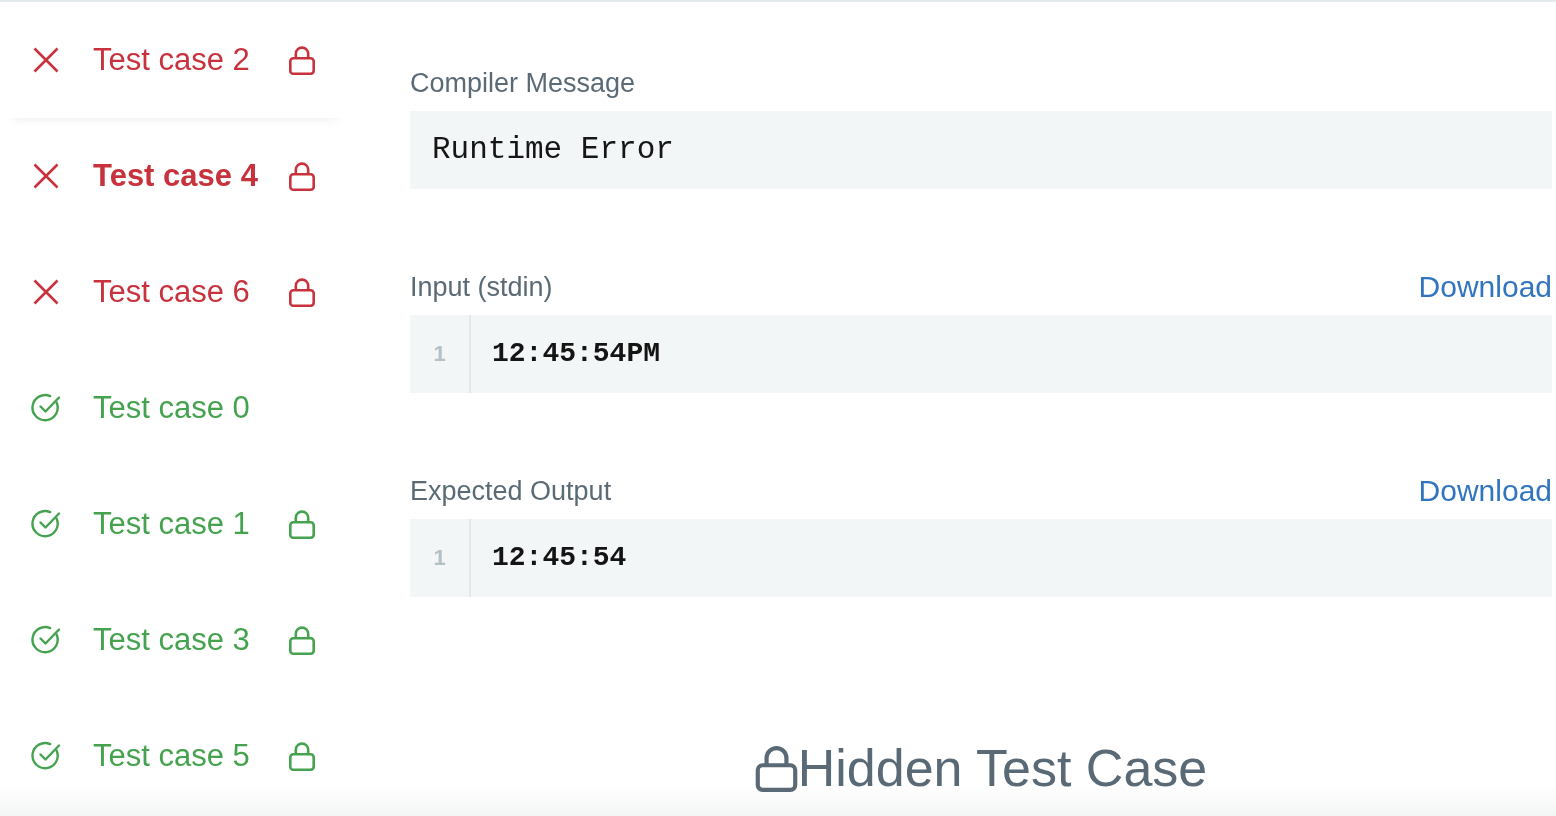 The width and height of the screenshot is (1556, 816). I want to click on lock-icon, so click(776, 768).